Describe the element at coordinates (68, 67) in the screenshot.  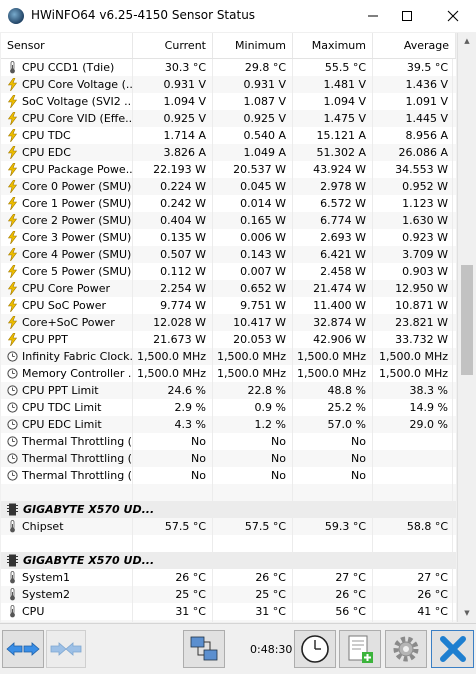
I see `sensor-label: CPU CCD1 (Tdie)` at that location.